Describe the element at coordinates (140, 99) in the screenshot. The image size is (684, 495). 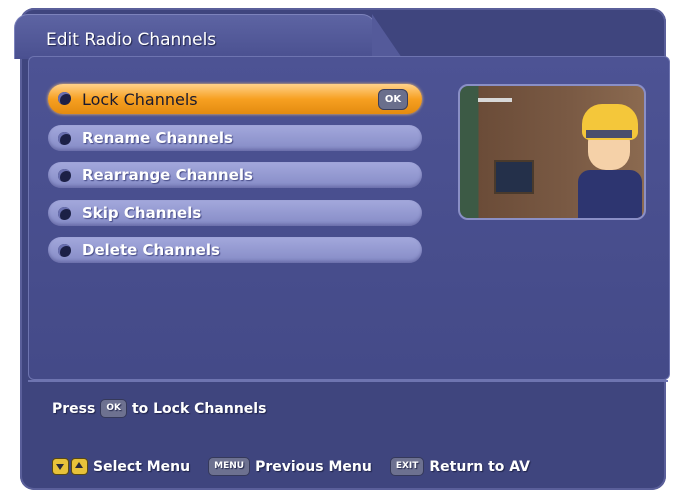
I see `menu-item-label: Lock Channels` at that location.